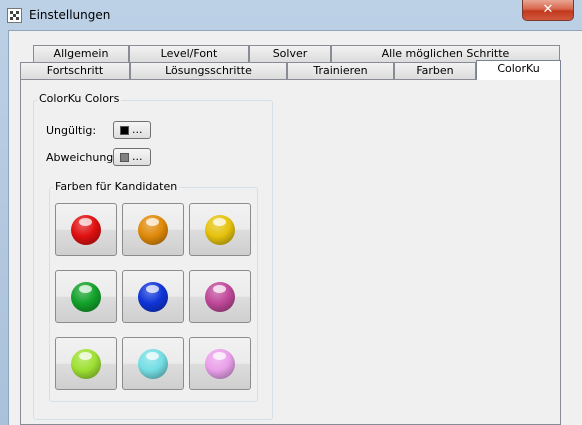 The image size is (582, 425). Describe the element at coordinates (116, 186) in the screenshot. I see `candidates-title: Farben für Kandidaten` at that location.